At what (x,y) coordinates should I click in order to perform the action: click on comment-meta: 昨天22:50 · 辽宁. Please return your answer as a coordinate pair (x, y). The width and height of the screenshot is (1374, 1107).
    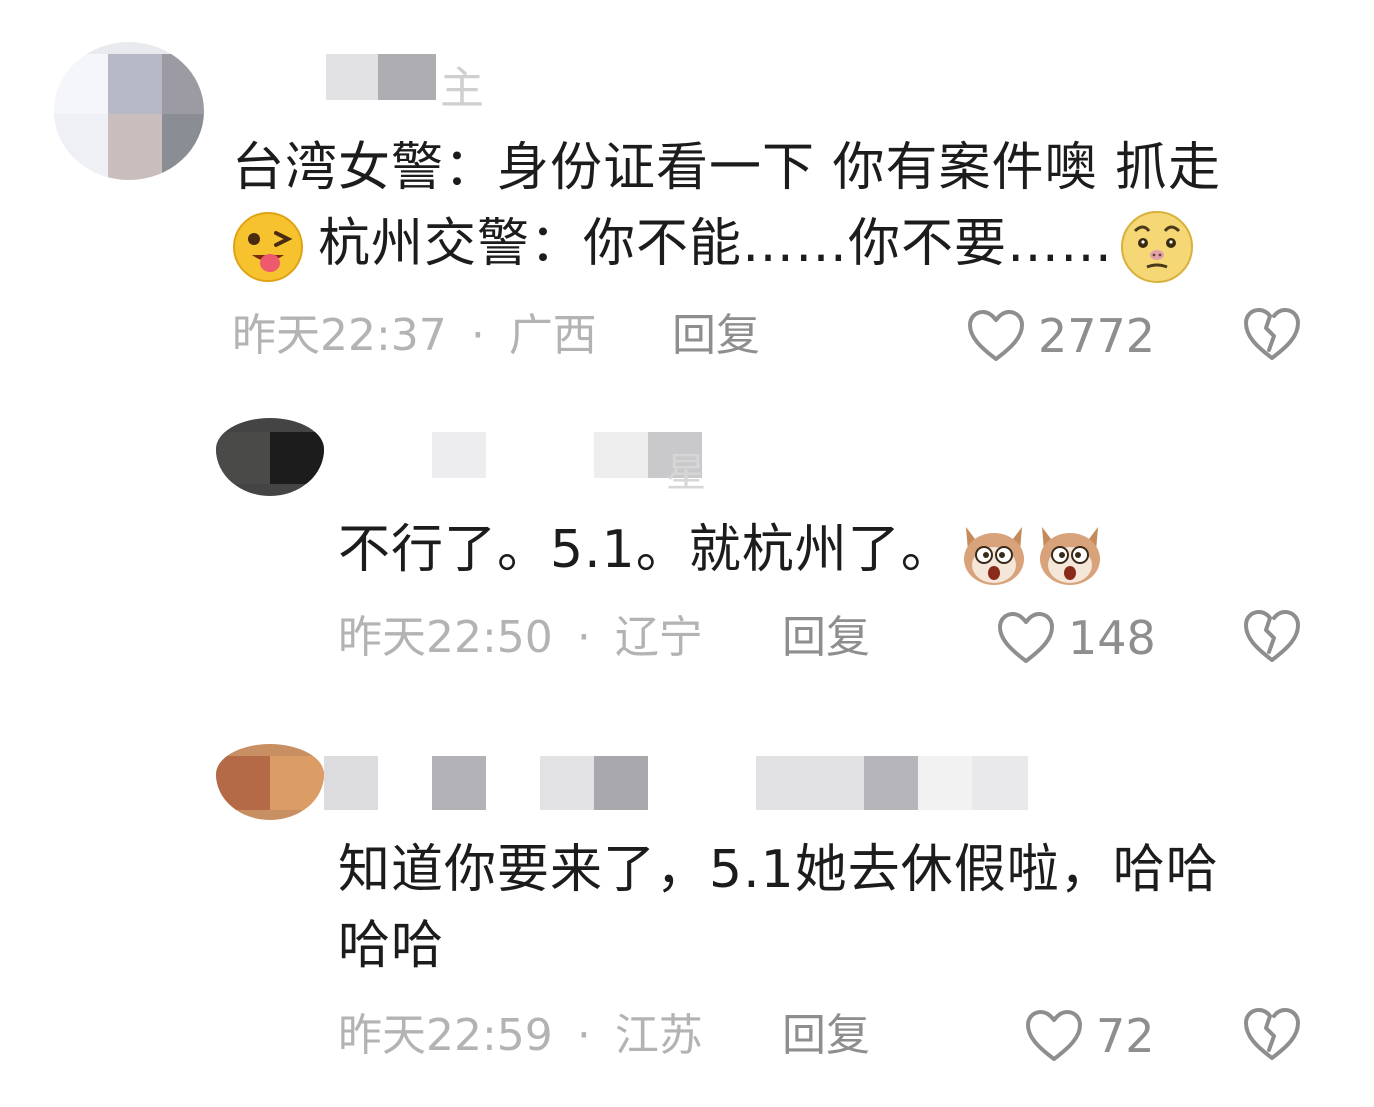
    Looking at the image, I should click on (520, 638).